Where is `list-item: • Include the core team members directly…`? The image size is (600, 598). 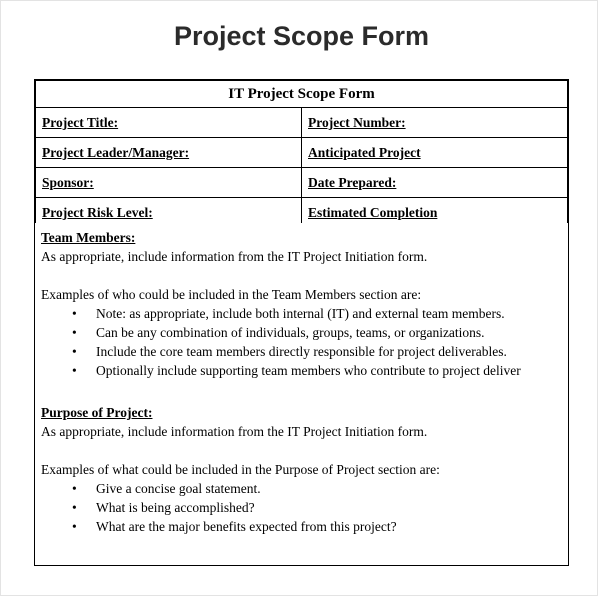
list-item: • Include the core team members directly… is located at coordinates (304, 351).